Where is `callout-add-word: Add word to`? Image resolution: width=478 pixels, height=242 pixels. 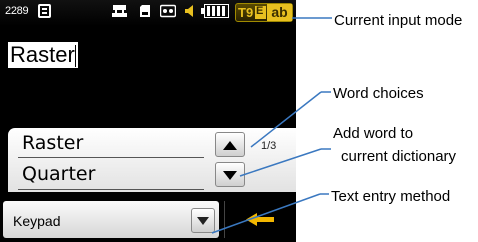 callout-add-word: Add word to is located at coordinates (373, 133).